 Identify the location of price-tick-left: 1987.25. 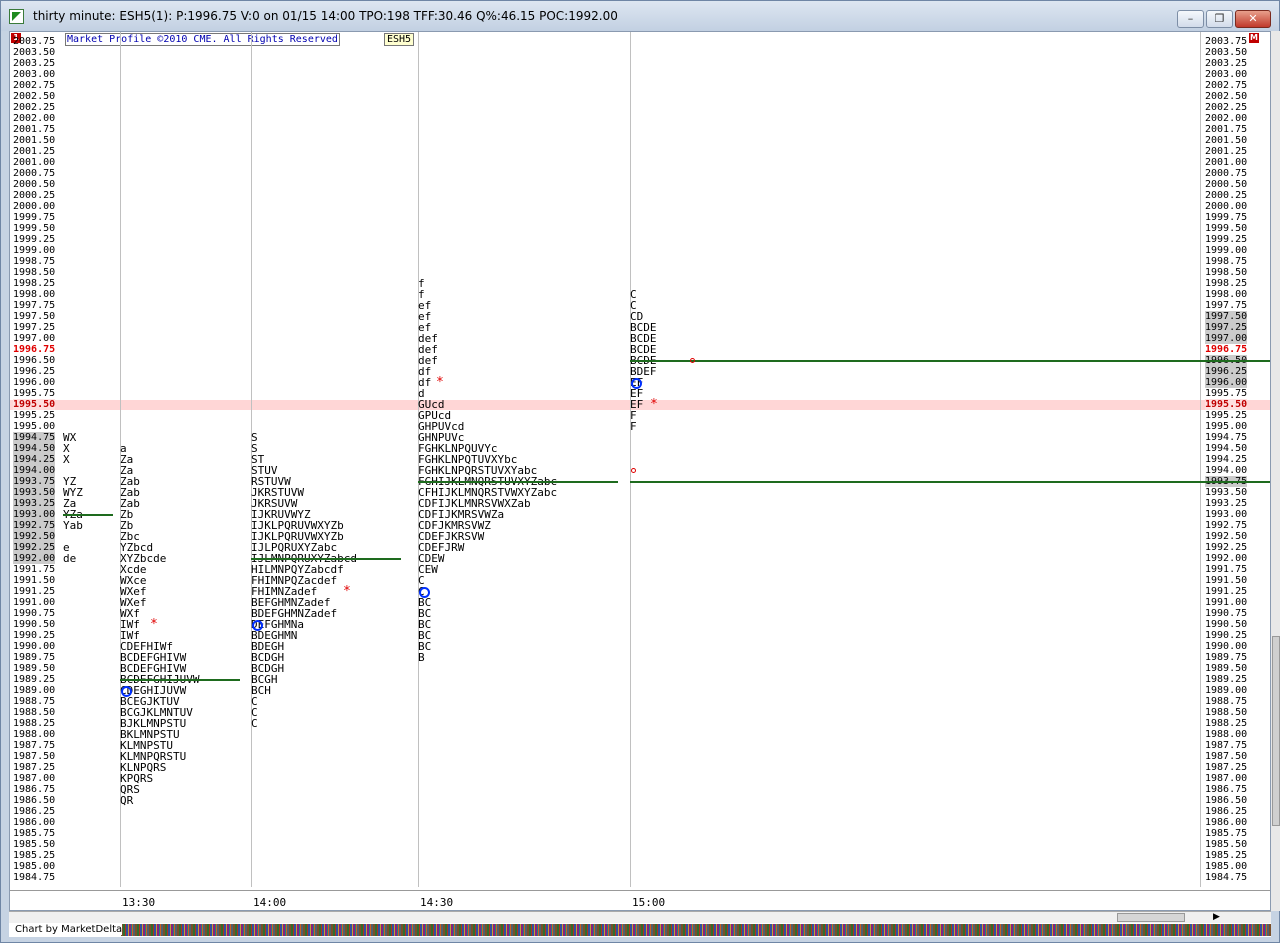
(34, 767).